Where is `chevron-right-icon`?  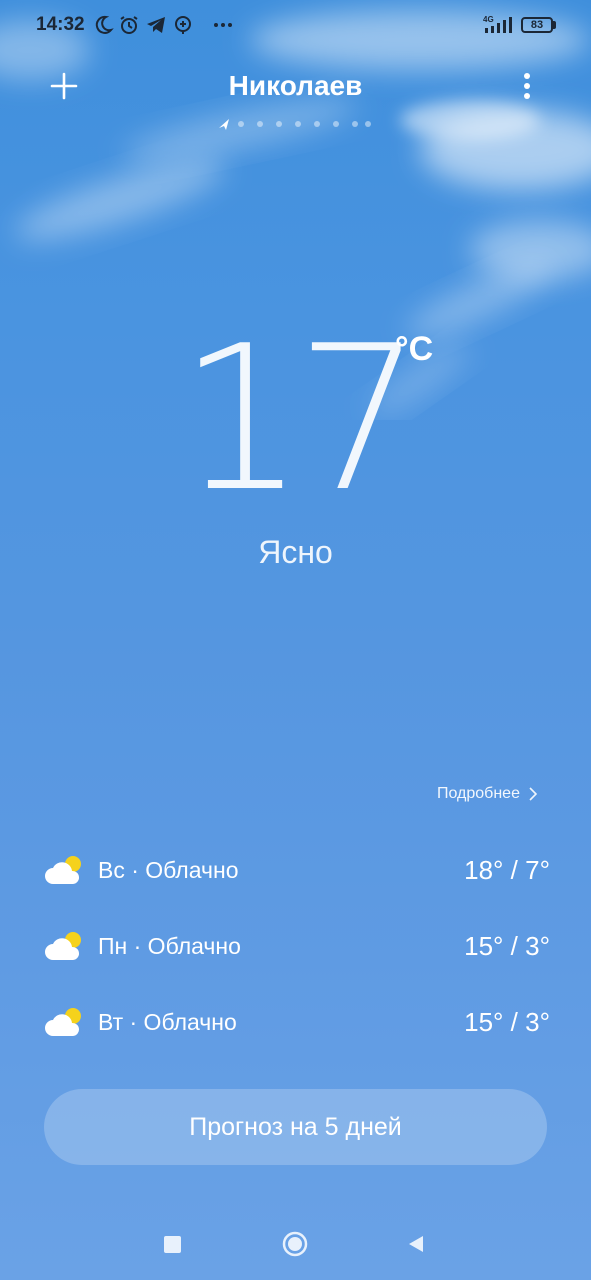
chevron-right-icon is located at coordinates (533, 794).